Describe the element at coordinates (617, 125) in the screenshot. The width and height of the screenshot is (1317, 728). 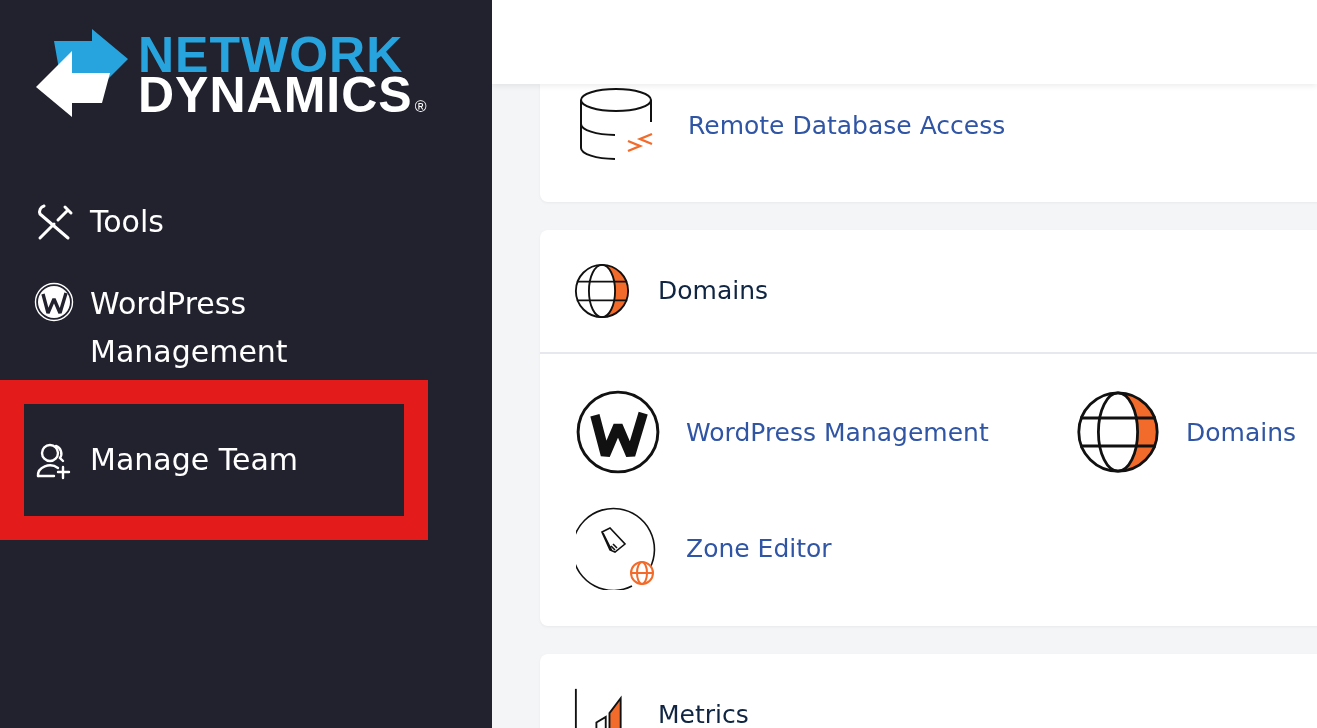
I see `database-icon` at that location.